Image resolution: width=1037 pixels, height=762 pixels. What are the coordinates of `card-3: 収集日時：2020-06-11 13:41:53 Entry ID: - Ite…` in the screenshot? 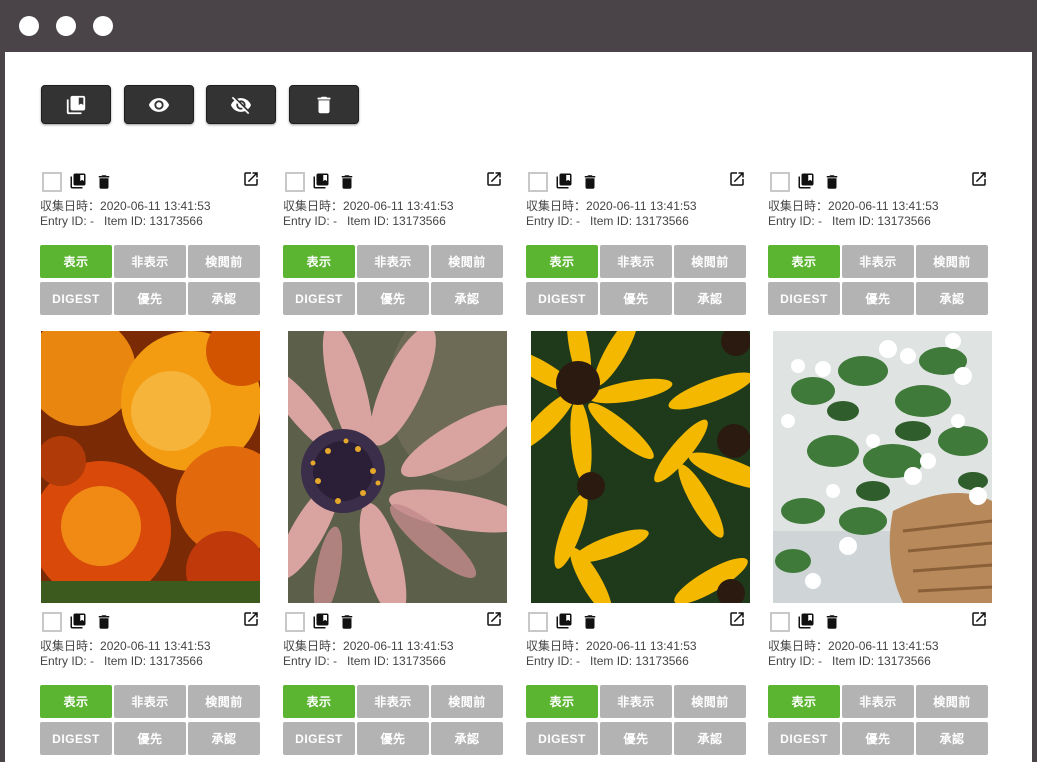 It's located at (638, 385).